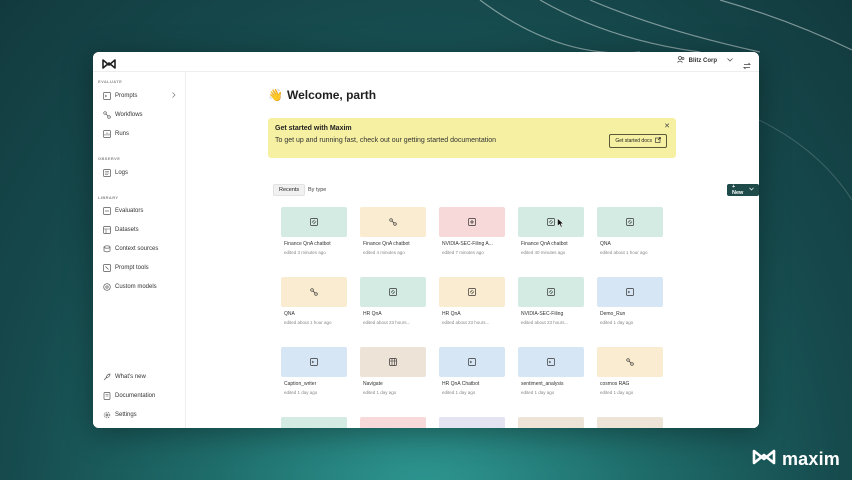  I want to click on org-name: Blitz Corp, so click(702, 60).